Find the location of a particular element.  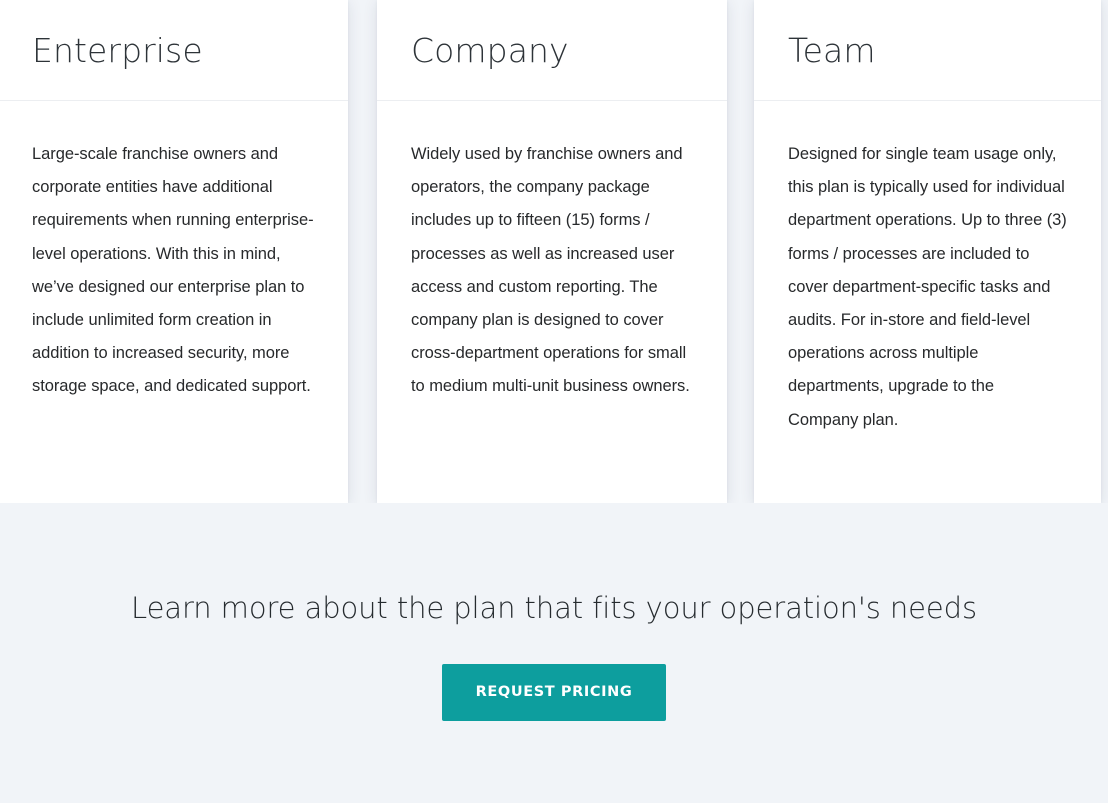

request-pricing-button: REQUEST PRICING is located at coordinates (554, 692).